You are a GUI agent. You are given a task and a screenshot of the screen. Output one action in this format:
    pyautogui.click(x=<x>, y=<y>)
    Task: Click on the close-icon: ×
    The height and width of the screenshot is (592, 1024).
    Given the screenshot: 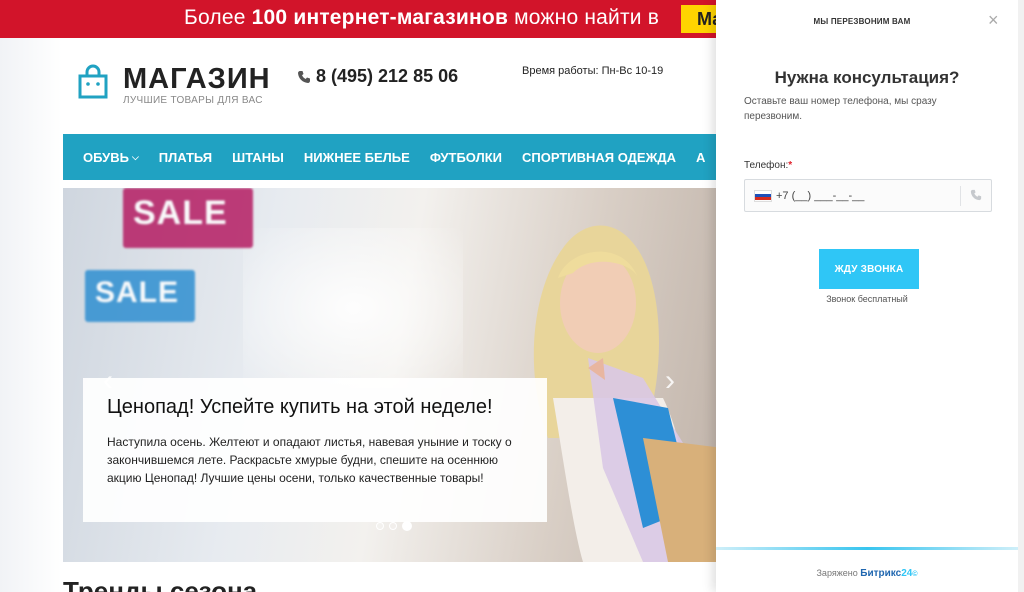 What is the action you would take?
    pyautogui.click(x=996, y=20)
    